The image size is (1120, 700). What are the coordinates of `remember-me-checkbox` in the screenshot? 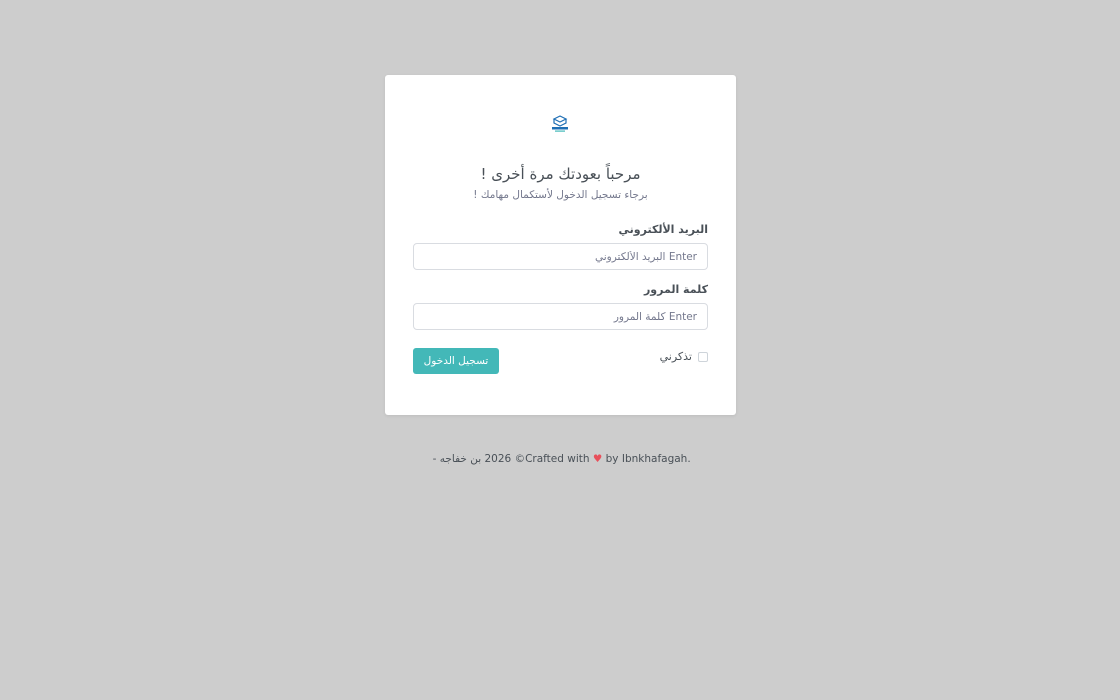 It's located at (703, 356).